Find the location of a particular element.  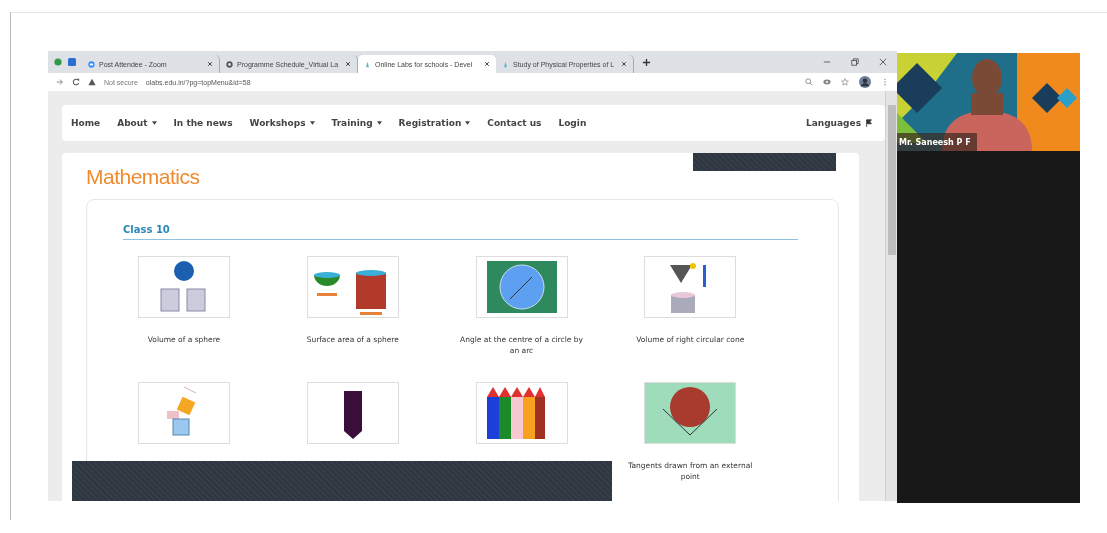

reload-icon is located at coordinates (76, 82).